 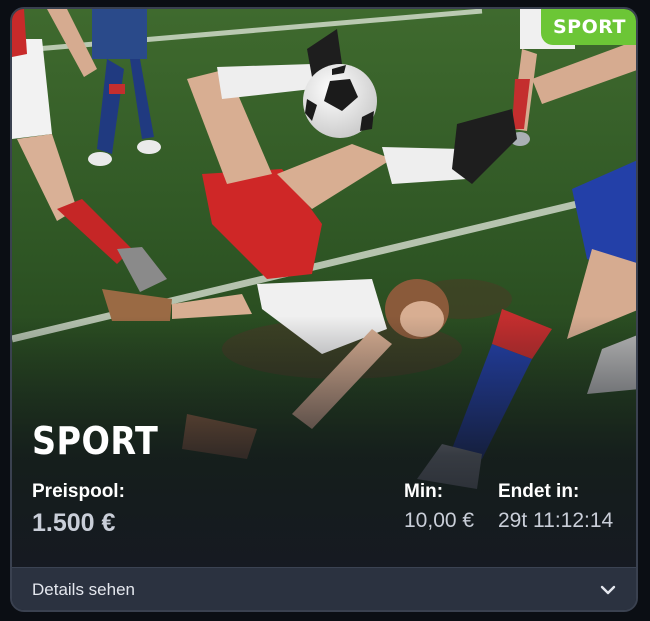 I want to click on ends-in-label: Endet in:, so click(x=539, y=491).